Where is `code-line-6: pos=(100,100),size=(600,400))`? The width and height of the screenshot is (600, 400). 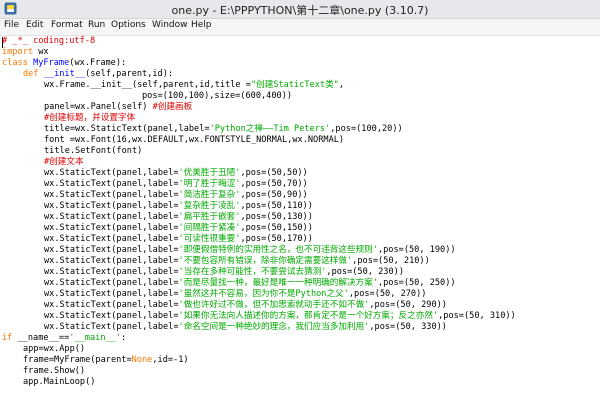 code-line-6: pos=(100,100),size=(600,400)) is located at coordinates (217, 96).